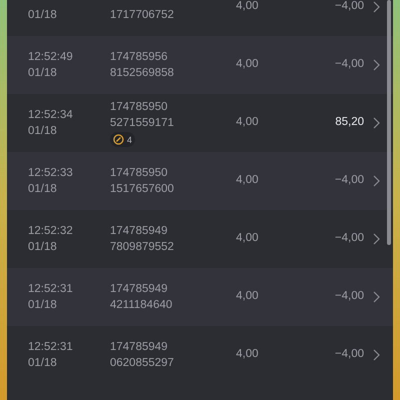 The height and width of the screenshot is (400, 400). What do you see at coordinates (118, 139) in the screenshot?
I see `coin-icon` at bounding box center [118, 139].